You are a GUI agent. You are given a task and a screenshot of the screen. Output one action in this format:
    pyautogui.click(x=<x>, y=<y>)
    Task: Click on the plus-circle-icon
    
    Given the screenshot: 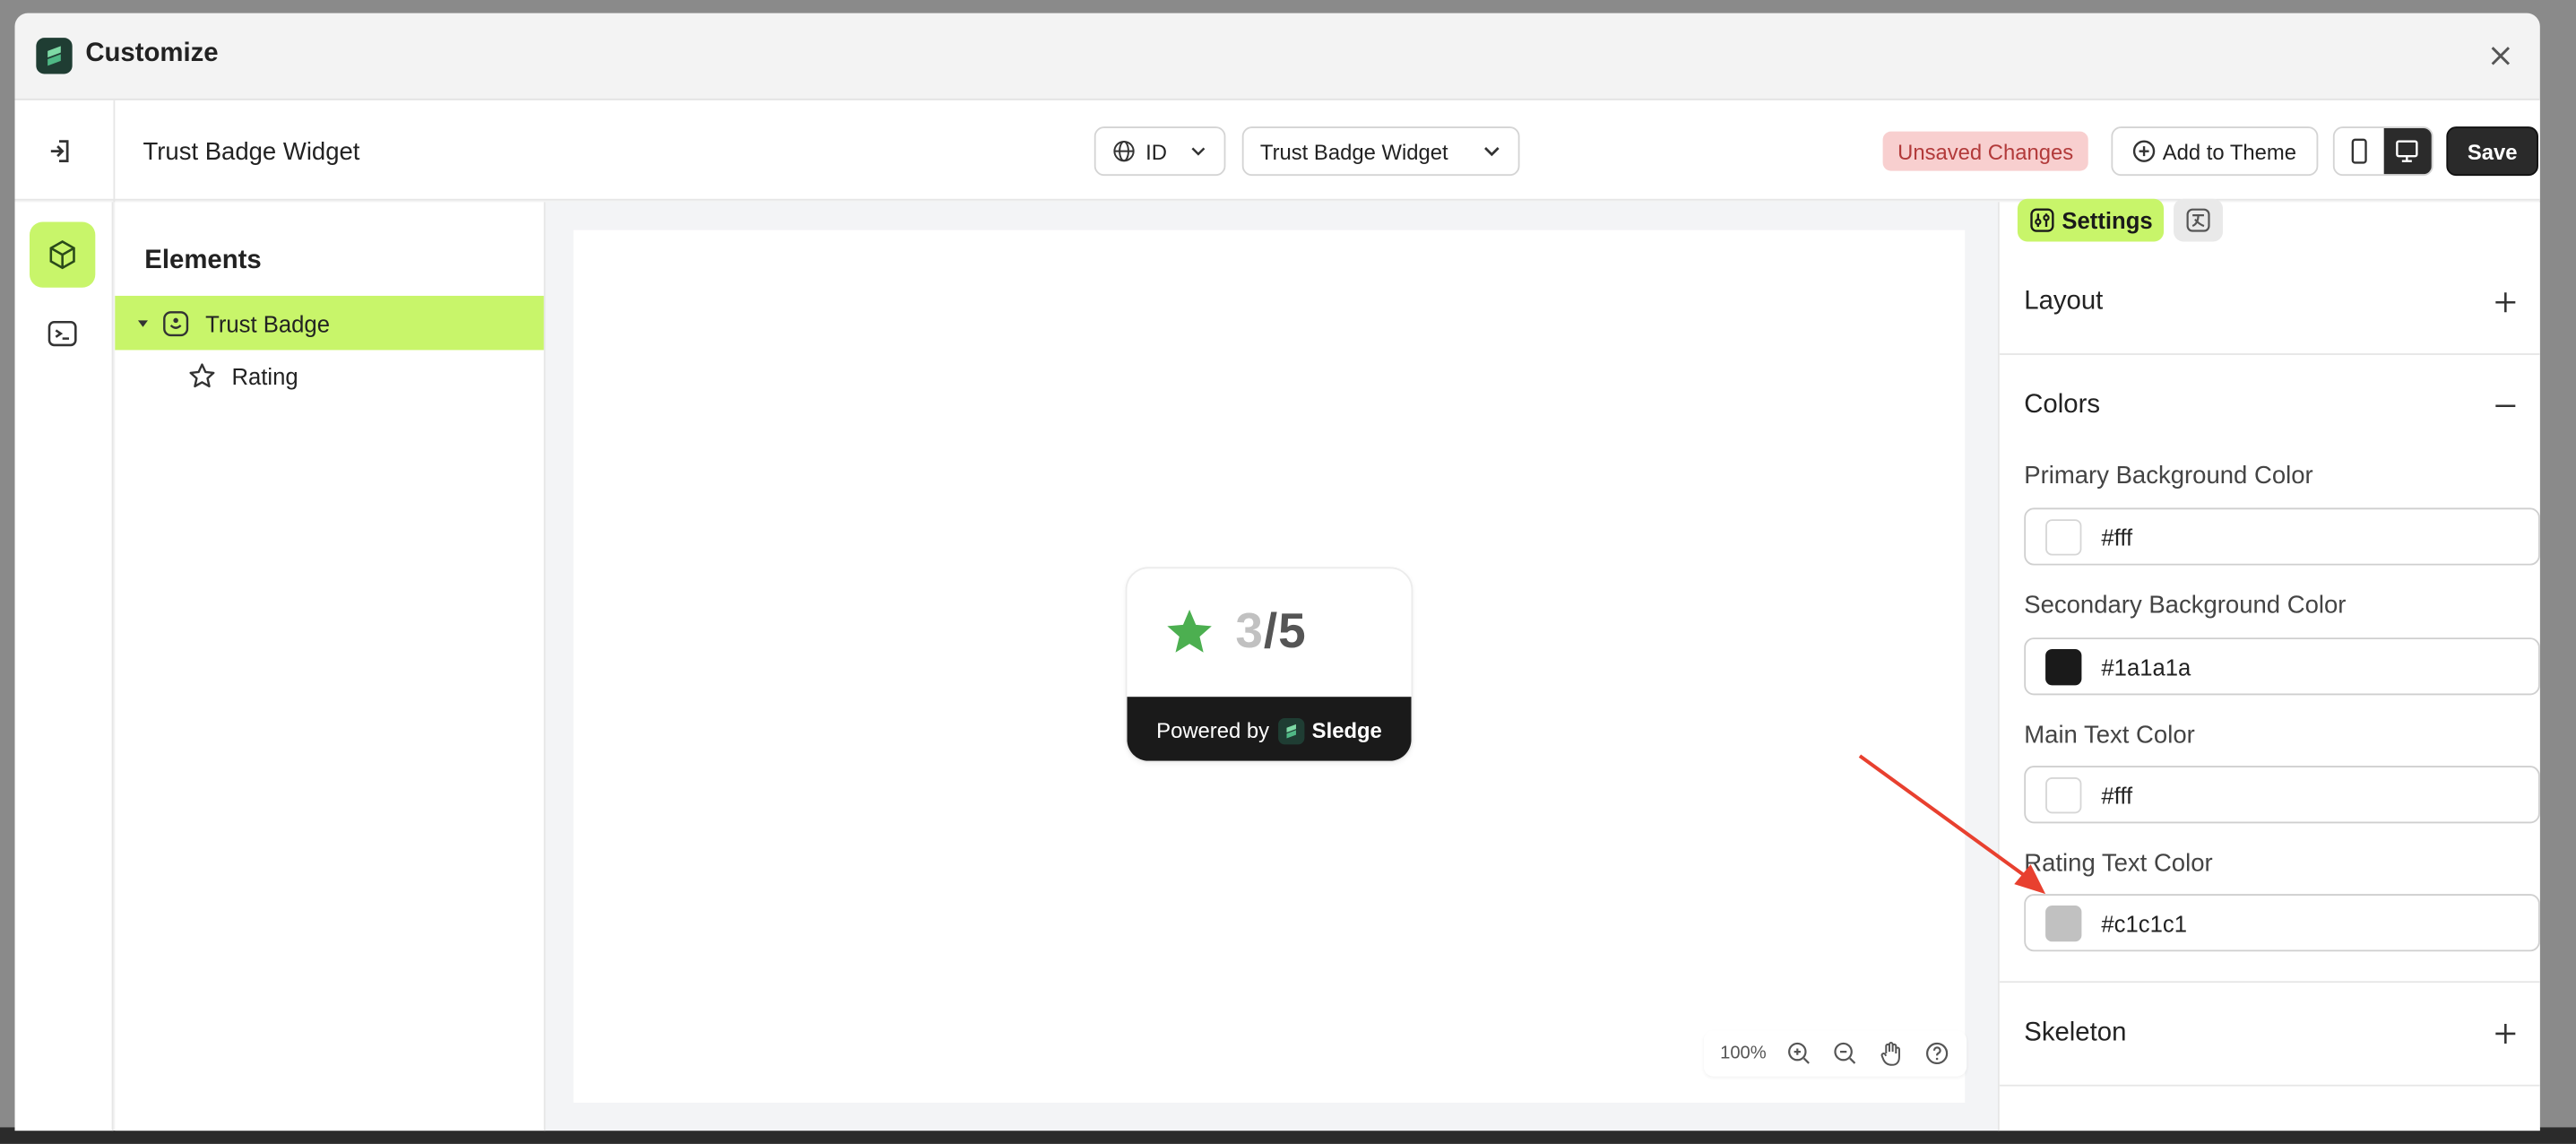 What is the action you would take?
    pyautogui.click(x=2144, y=151)
    